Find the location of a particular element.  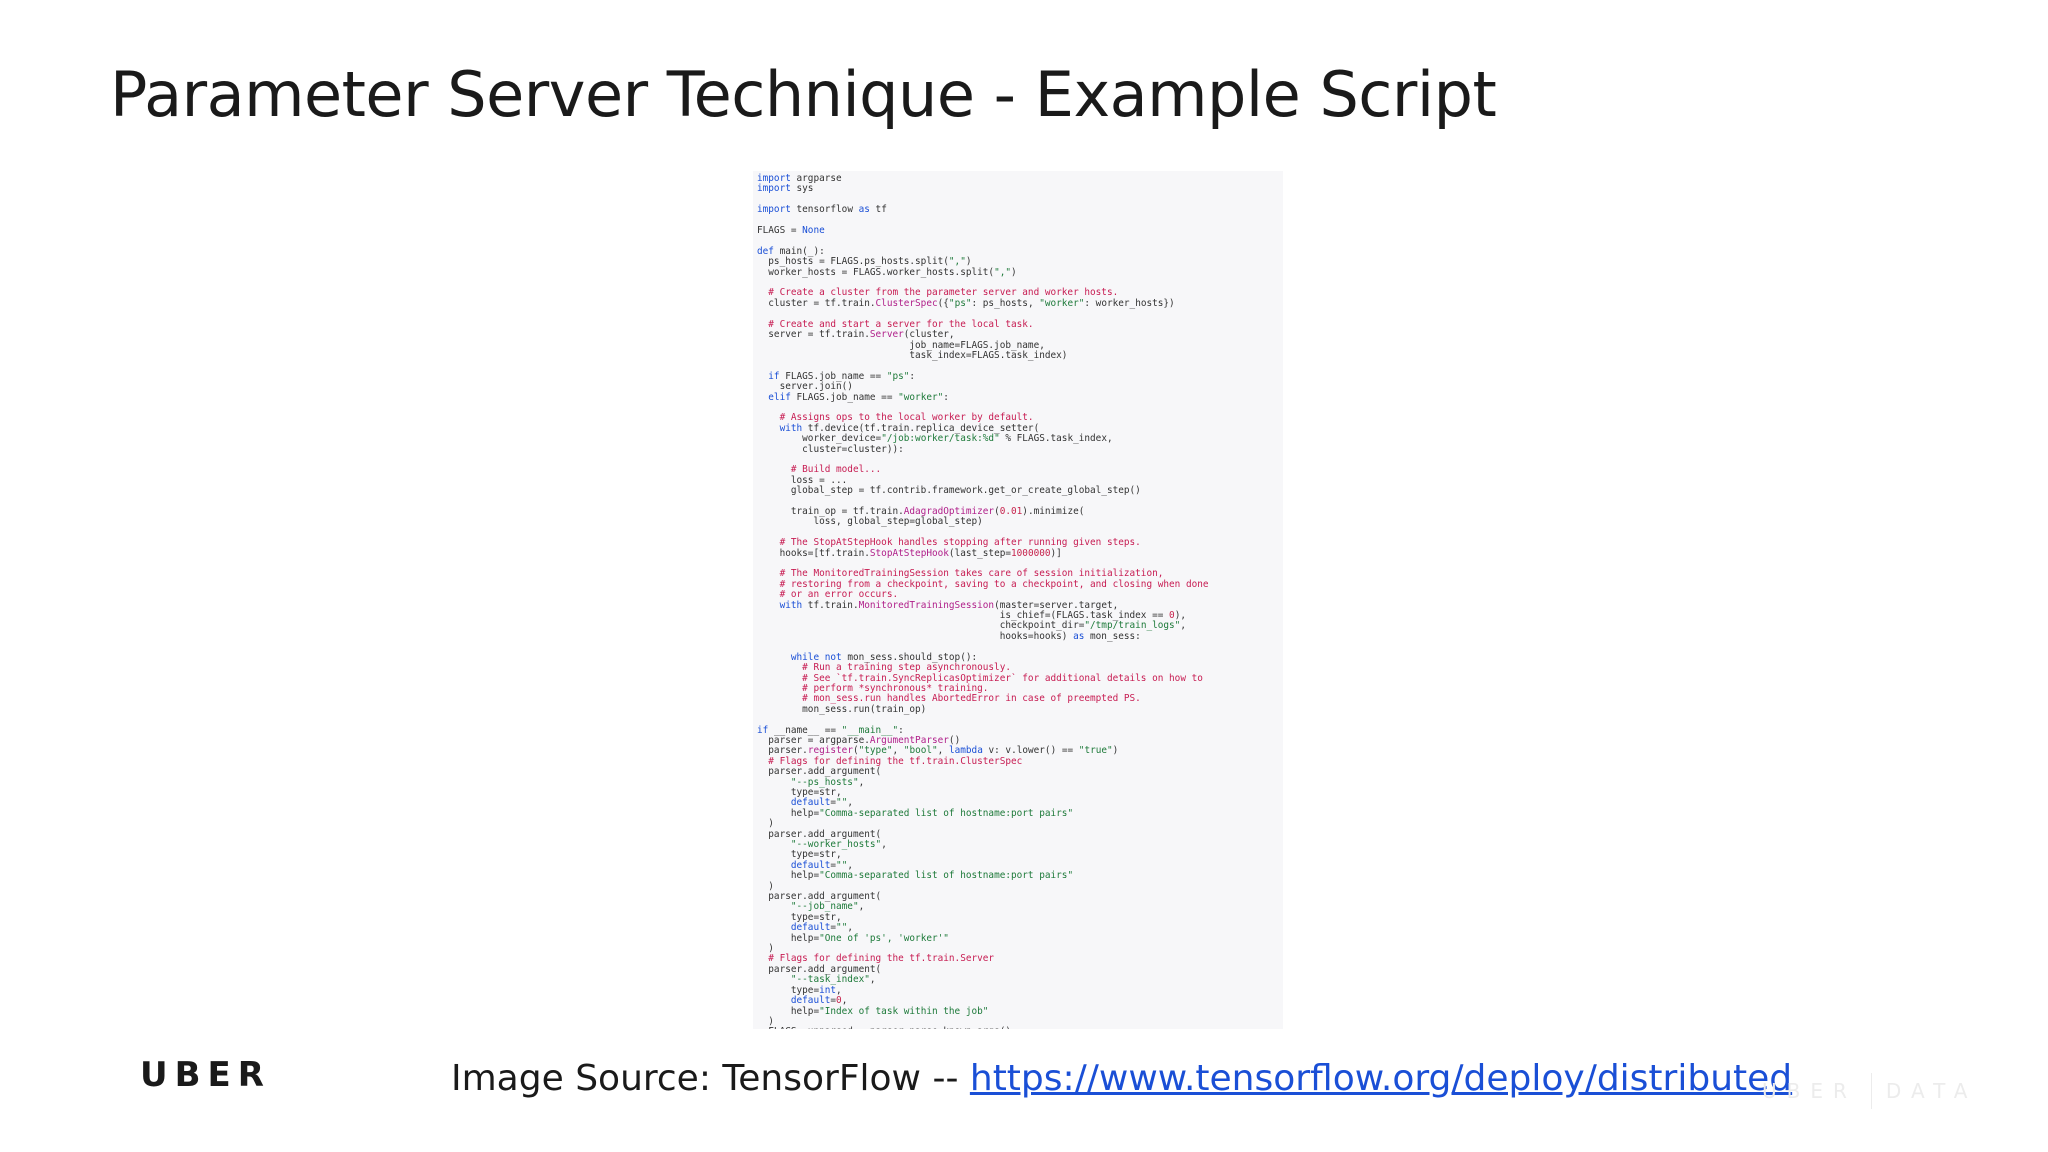

code-line: help="One of 'ps', 'worker'" is located at coordinates (1020, 938).